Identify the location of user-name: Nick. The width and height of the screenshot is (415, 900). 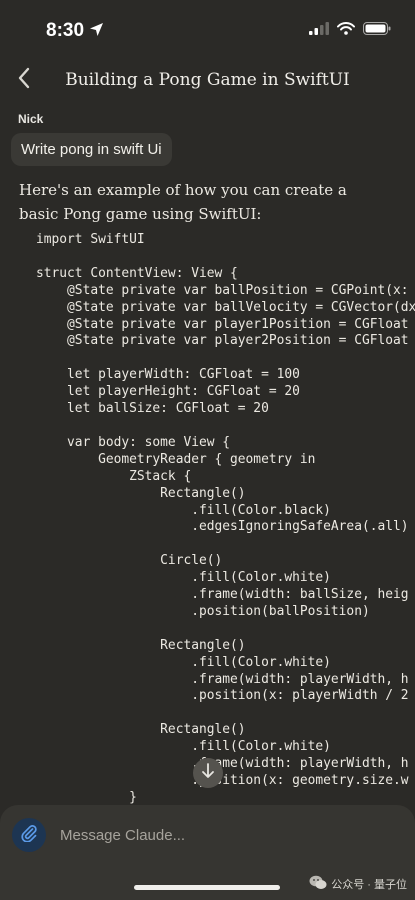
(31, 119).